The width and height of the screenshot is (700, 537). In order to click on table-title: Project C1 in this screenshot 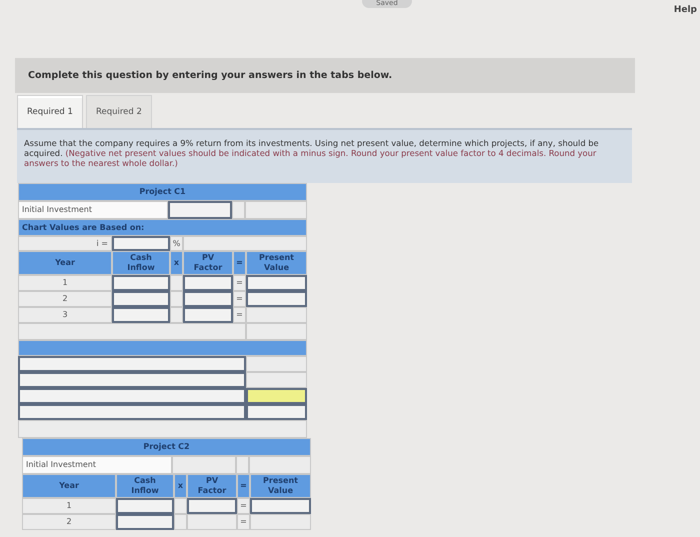, I will do `click(162, 192)`.